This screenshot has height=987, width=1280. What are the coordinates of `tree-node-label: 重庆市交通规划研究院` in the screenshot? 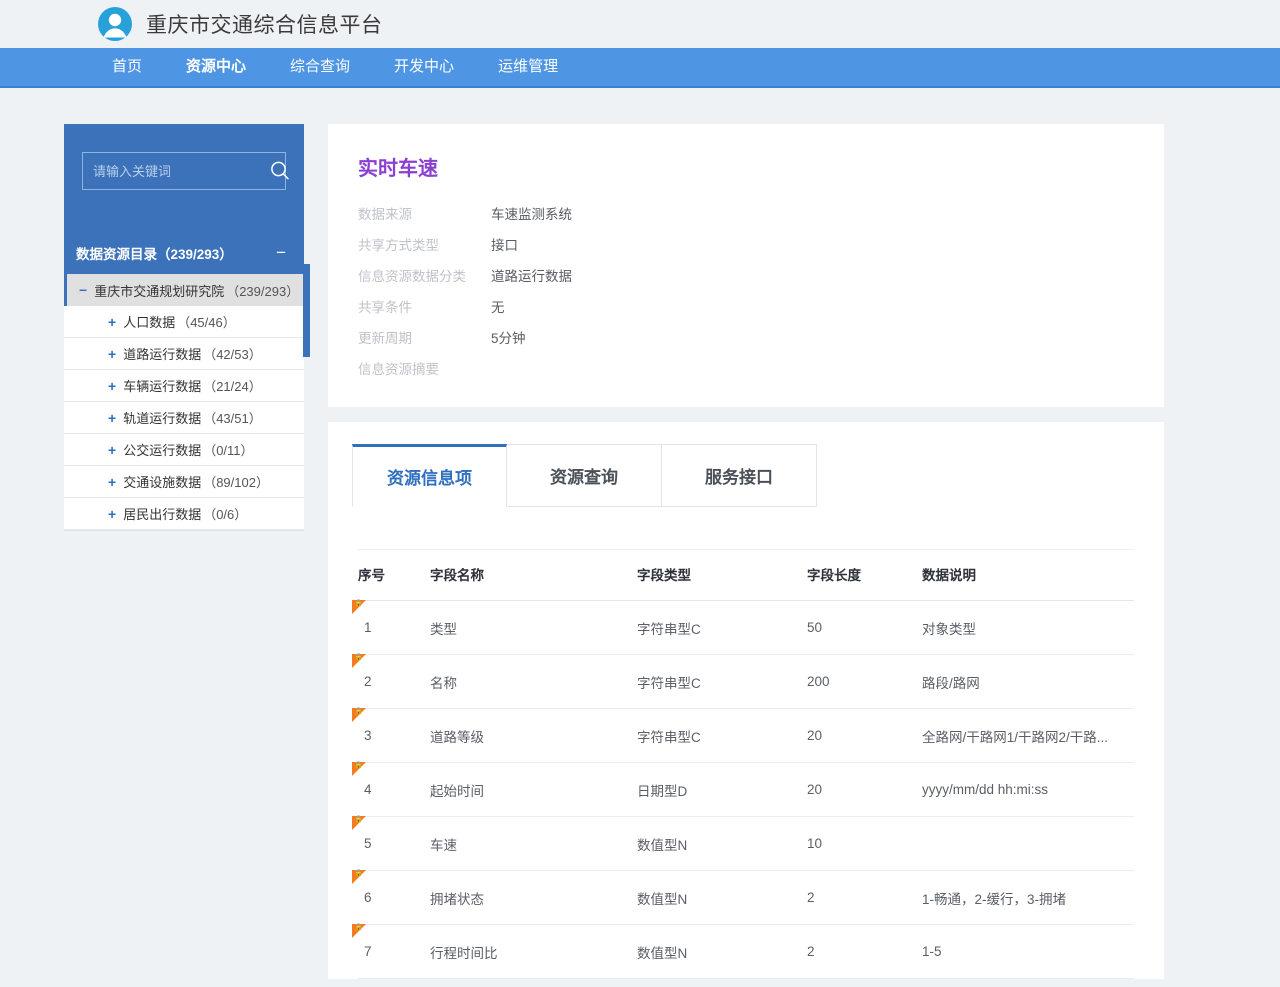 It's located at (159, 291).